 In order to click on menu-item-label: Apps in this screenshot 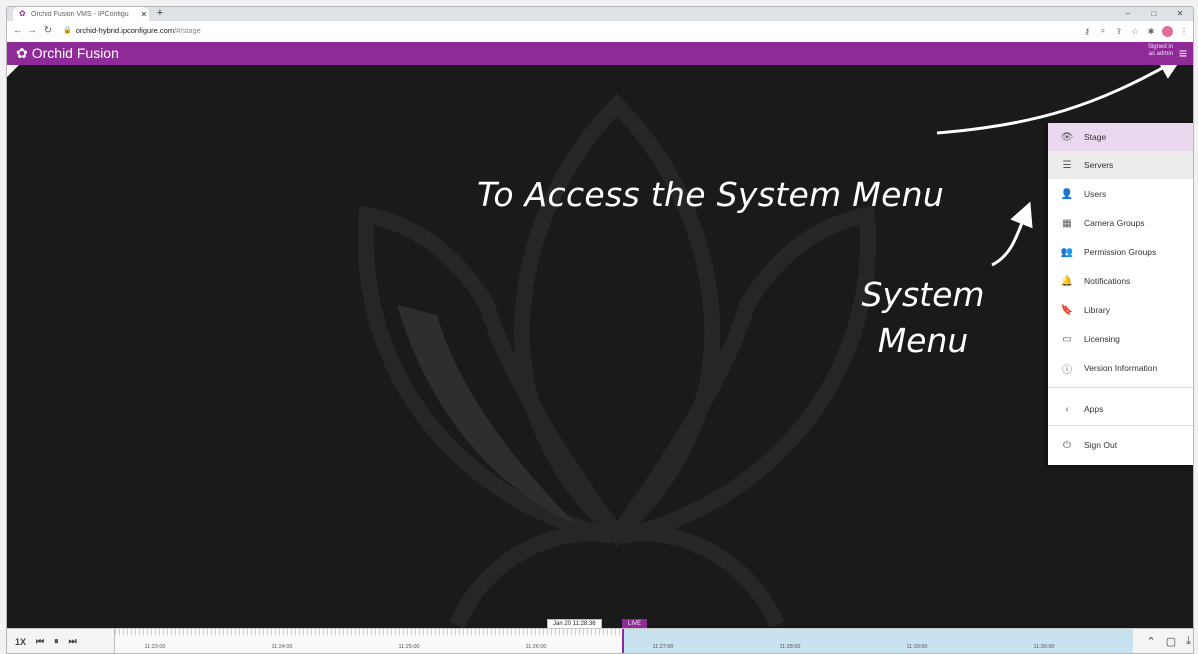, I will do `click(1094, 409)`.